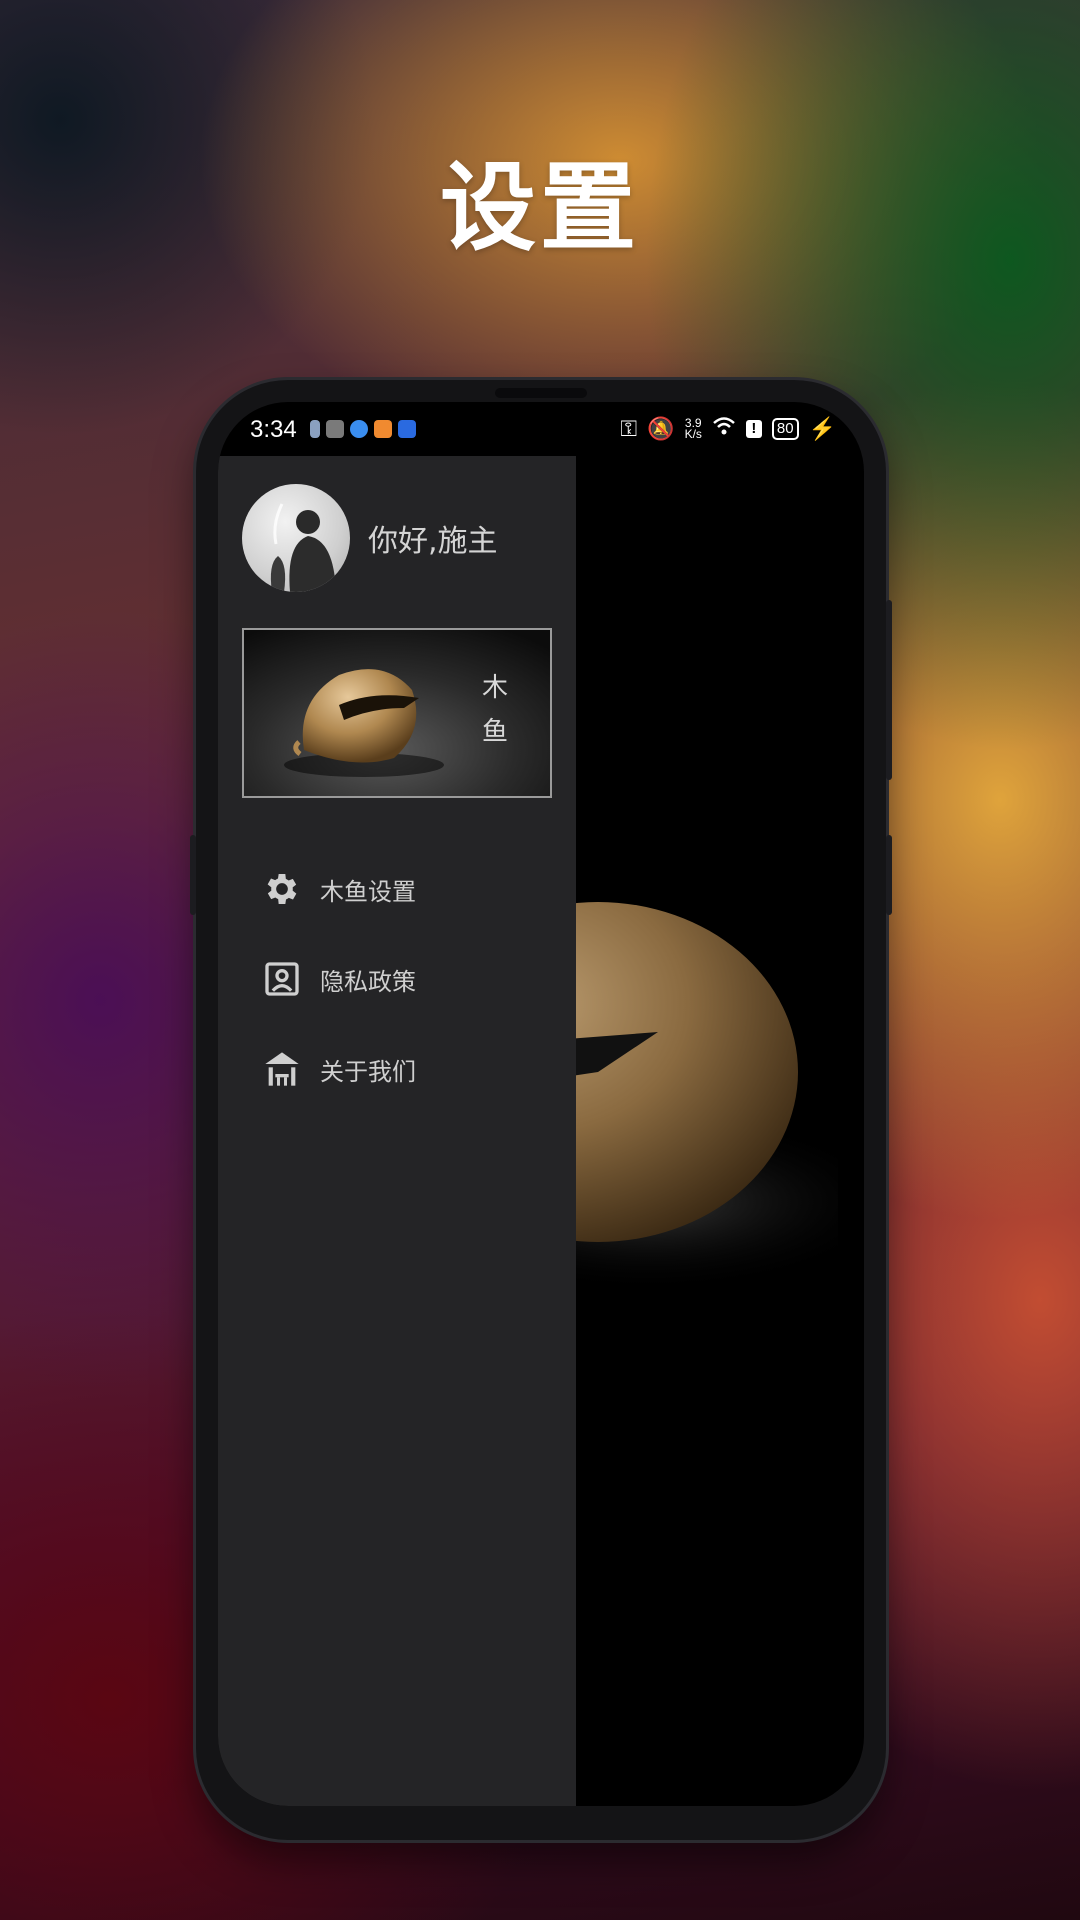 The width and height of the screenshot is (1080, 1920). I want to click on pavilion-icon, so click(282, 1069).